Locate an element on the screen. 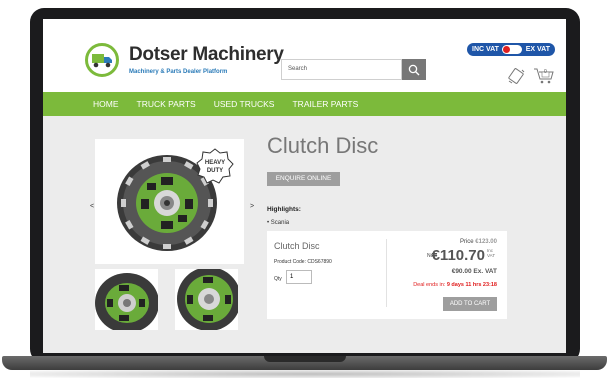 The image size is (609, 382). nav-item-trailer-parts: TRAILER PARTS is located at coordinates (325, 104).